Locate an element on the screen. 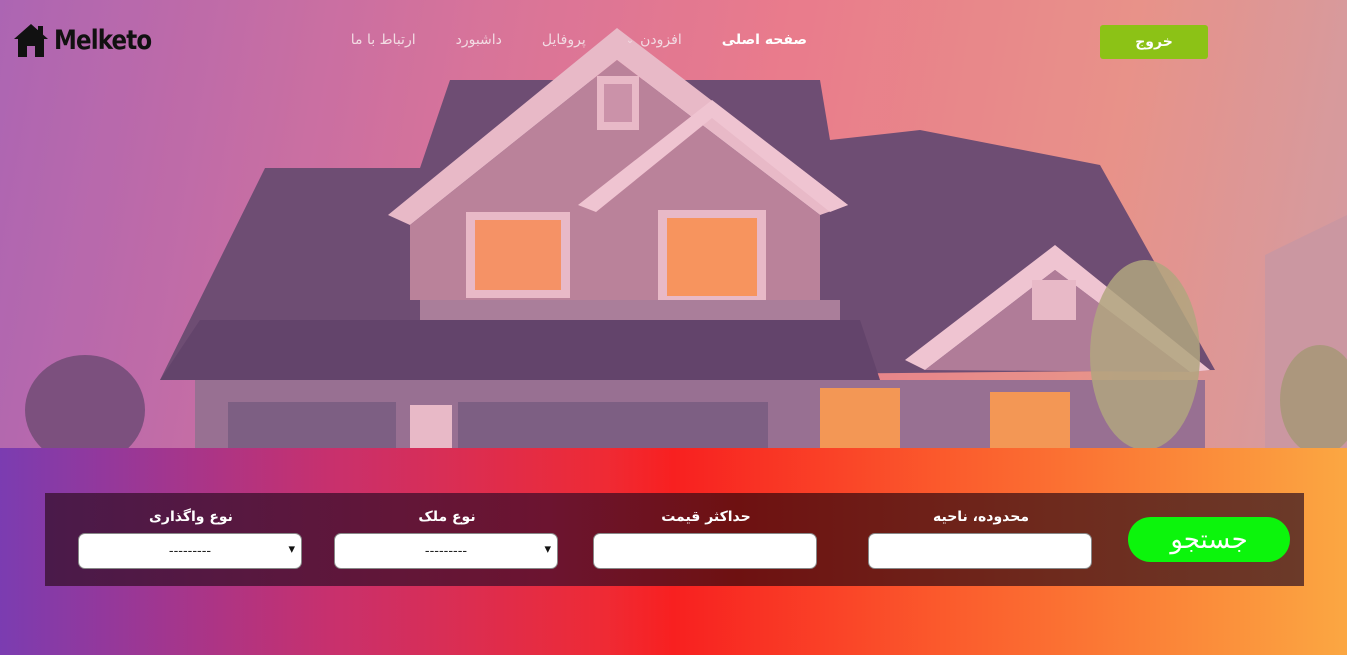 The image size is (1347, 655). transfer-type-field: نوع واگذاری --------- ▾ is located at coordinates (191, 539).